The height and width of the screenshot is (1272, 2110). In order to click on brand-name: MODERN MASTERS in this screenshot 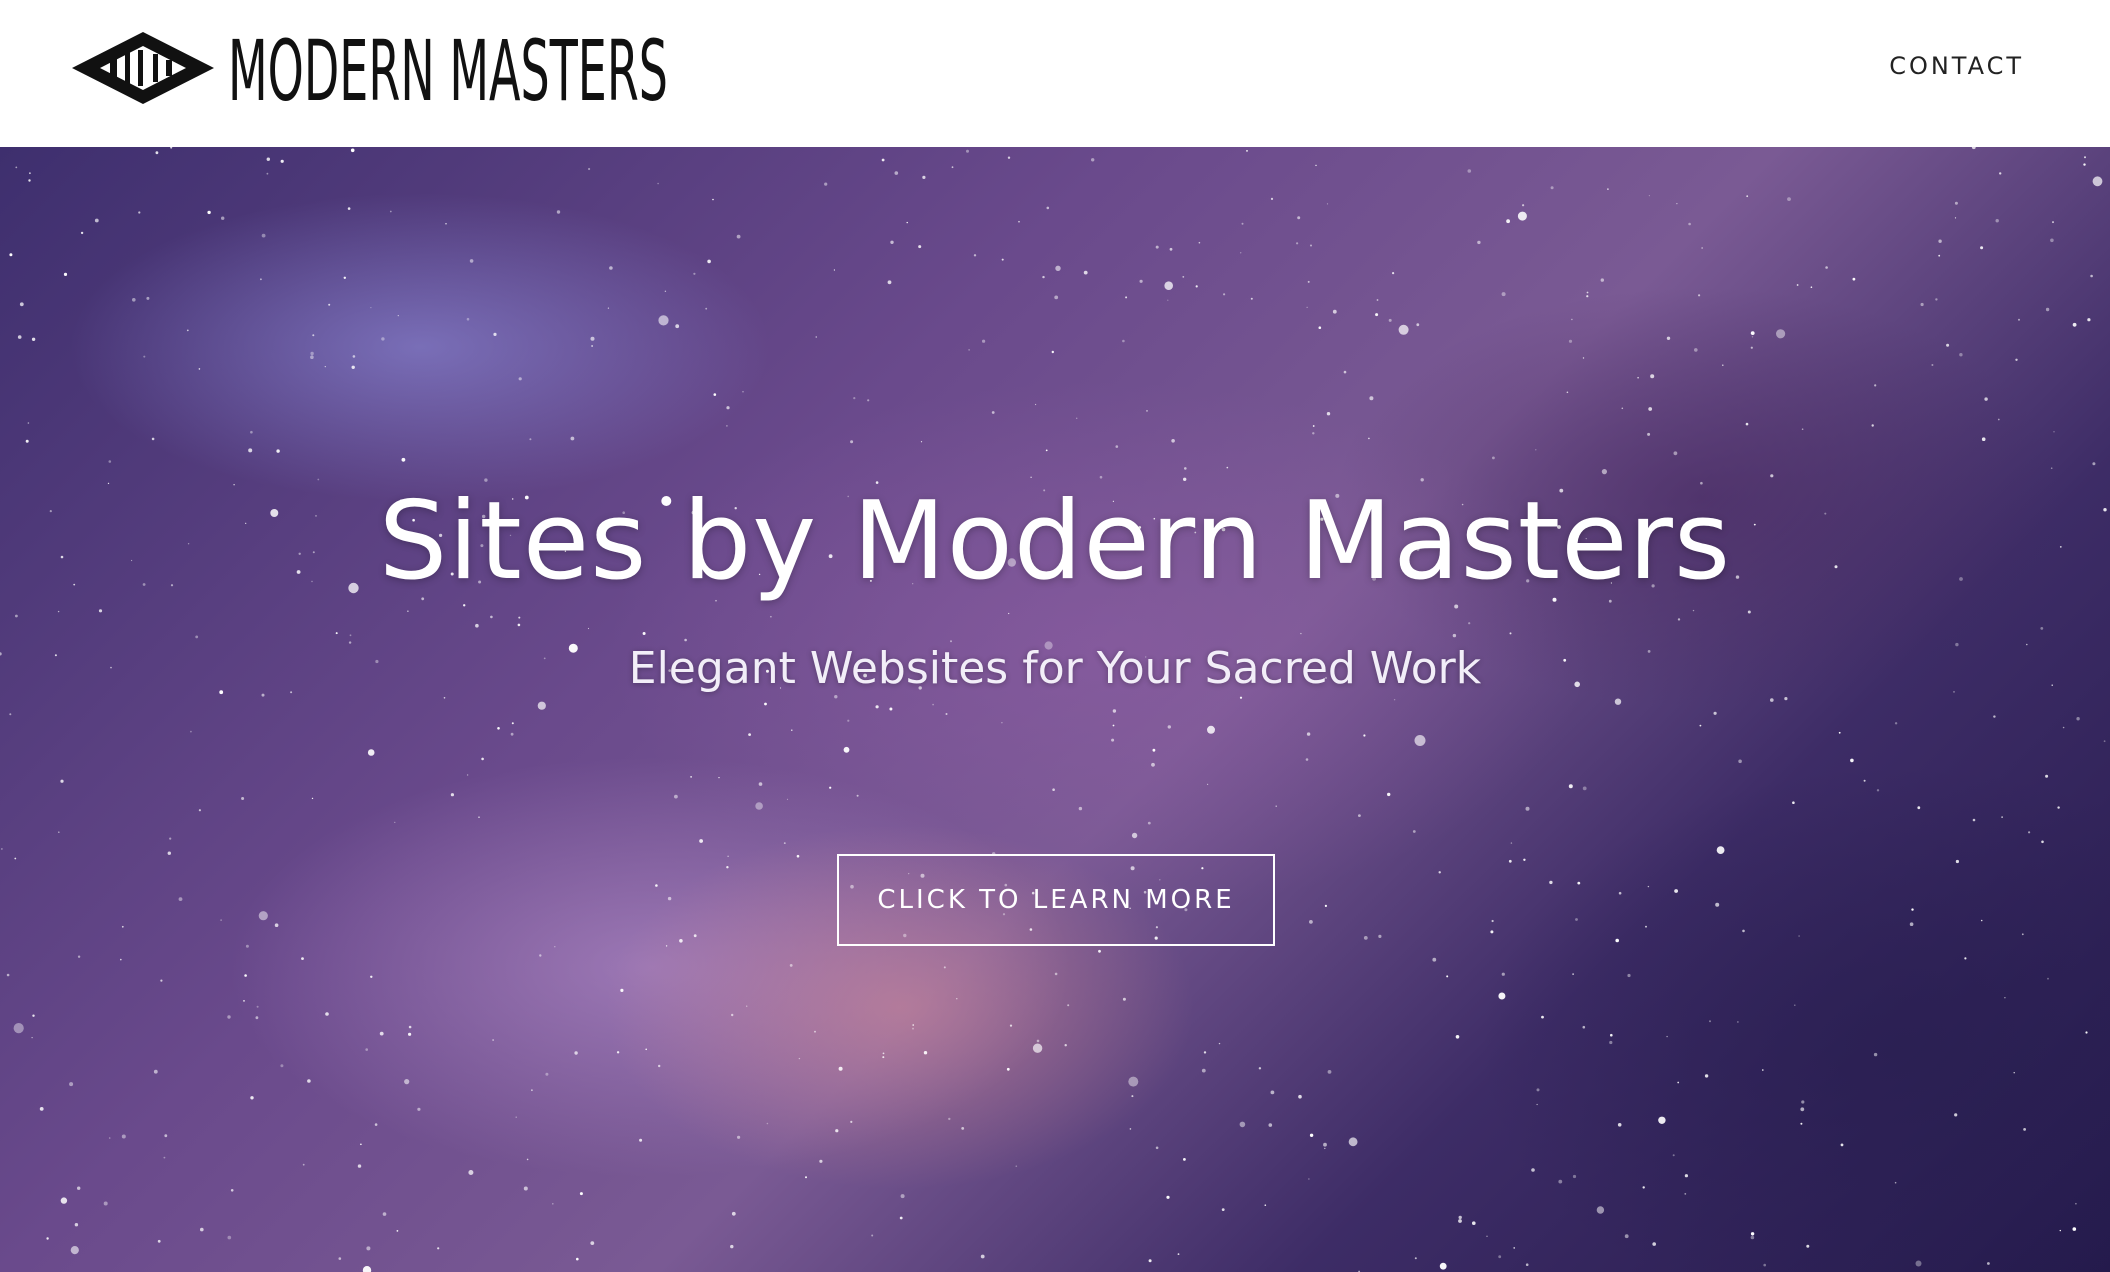, I will do `click(448, 68)`.